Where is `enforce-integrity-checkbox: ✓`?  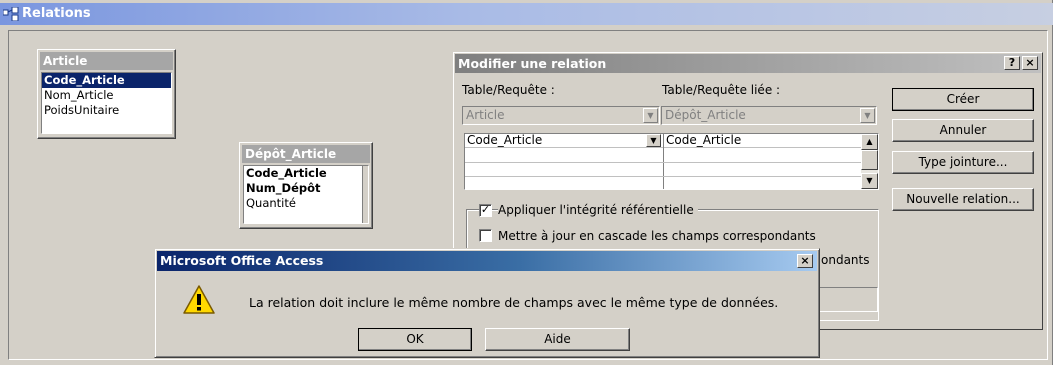
enforce-integrity-checkbox: ✓ is located at coordinates (485, 210).